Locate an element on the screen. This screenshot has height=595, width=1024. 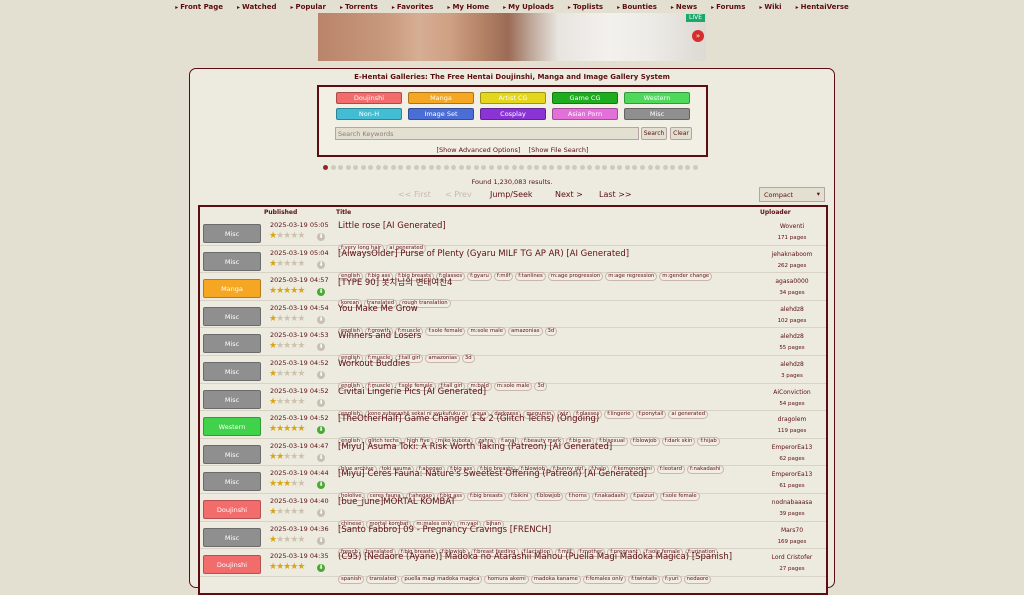
tag: spanish is located at coordinates (351, 580).